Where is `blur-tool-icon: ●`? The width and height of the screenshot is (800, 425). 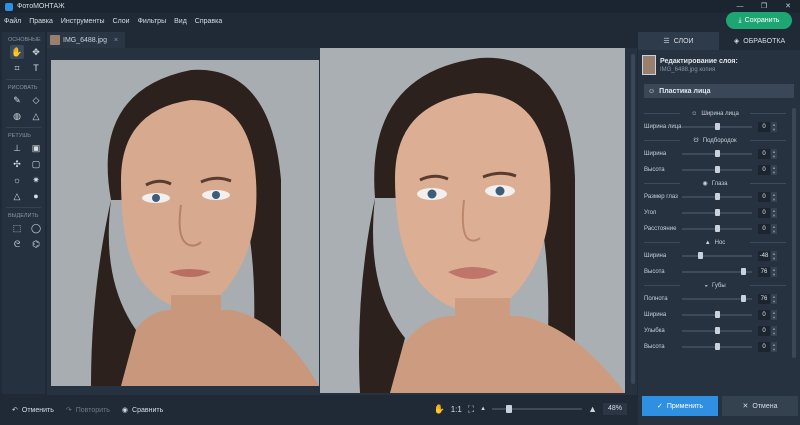
blur-tool-icon: ● is located at coordinates (36, 196).